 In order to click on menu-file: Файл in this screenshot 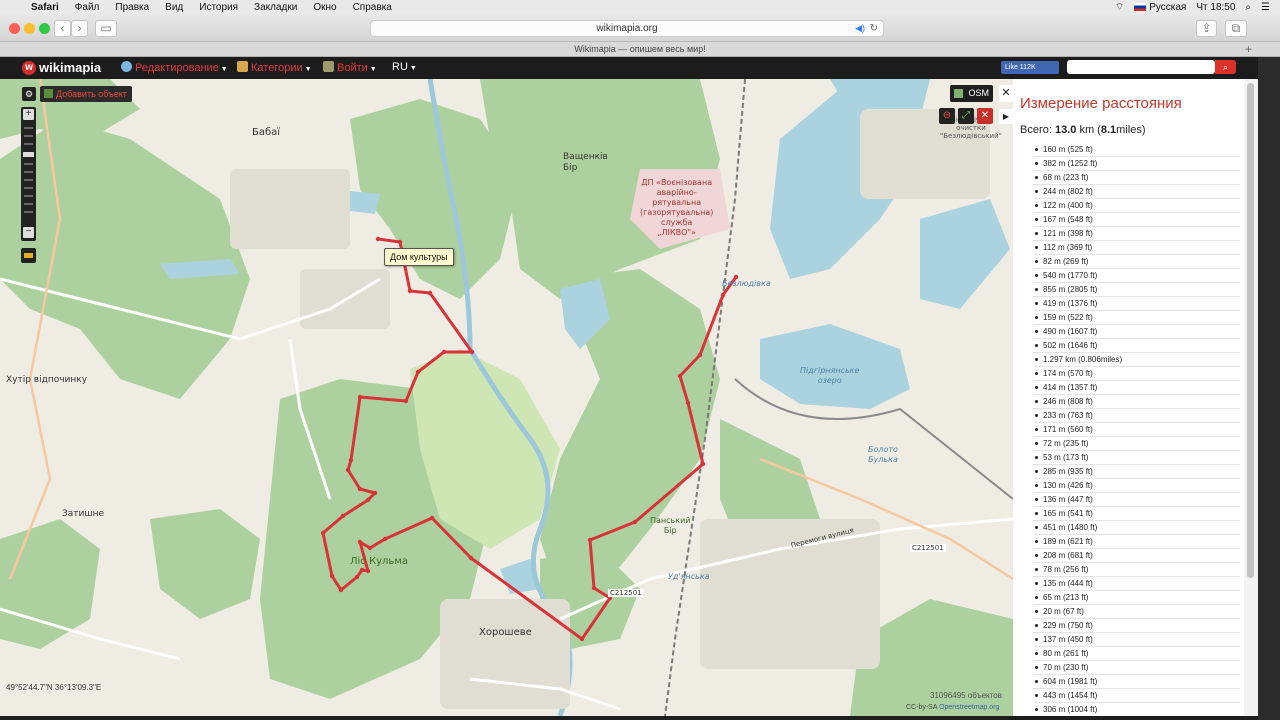, I will do `click(88, 7)`.